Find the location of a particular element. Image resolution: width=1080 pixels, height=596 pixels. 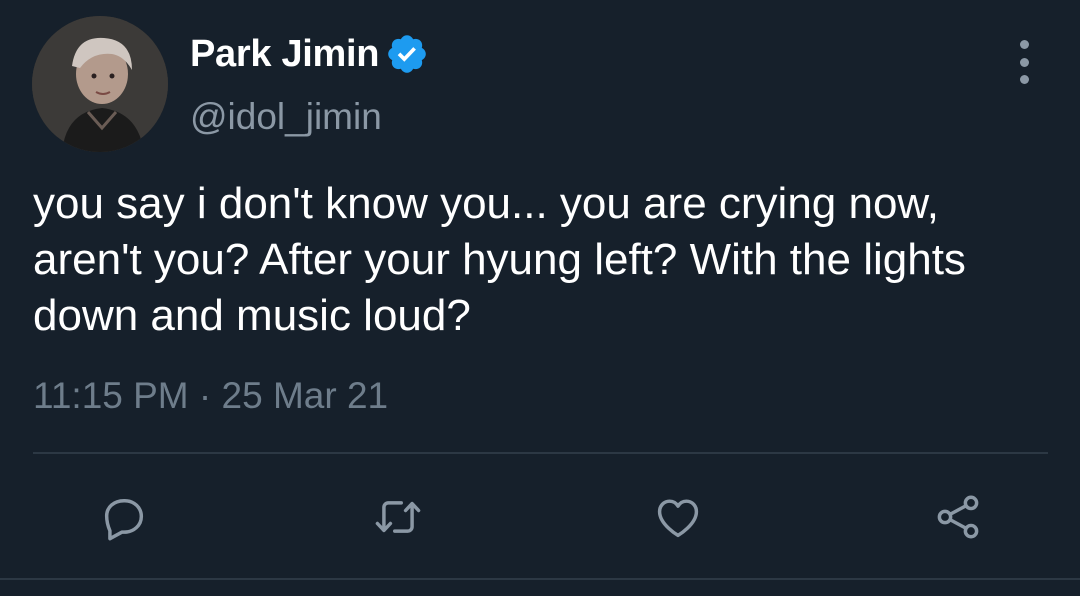

share-icon is located at coordinates (958, 517).